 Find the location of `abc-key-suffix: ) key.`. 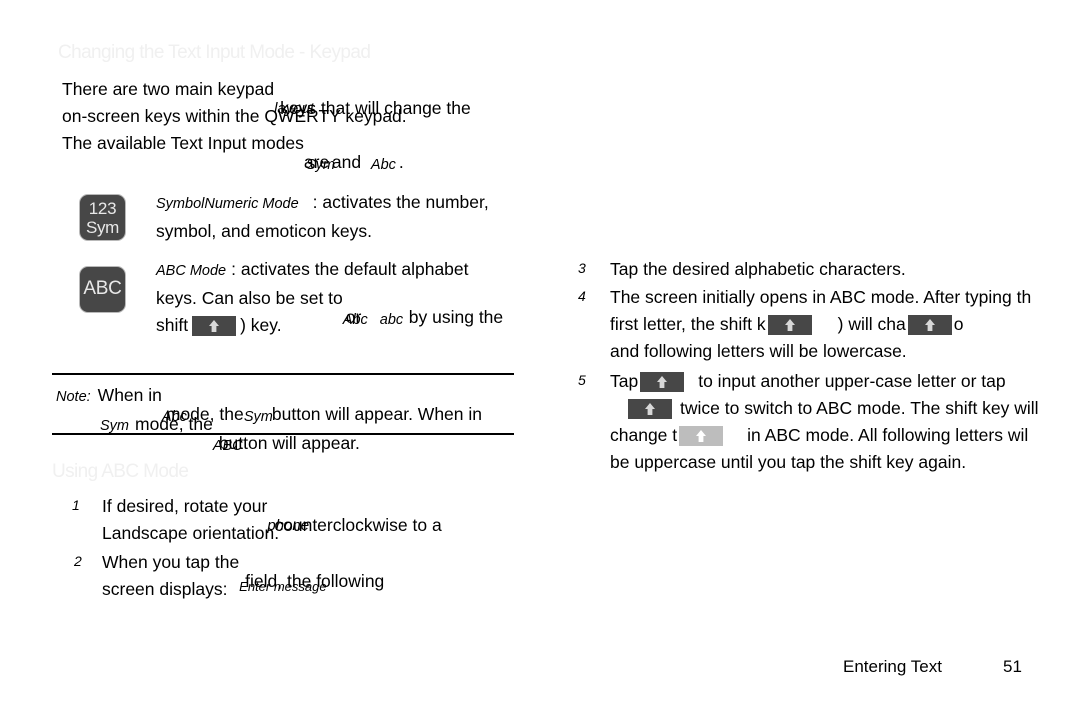

abc-key-suffix: ) key. is located at coordinates (261, 325).